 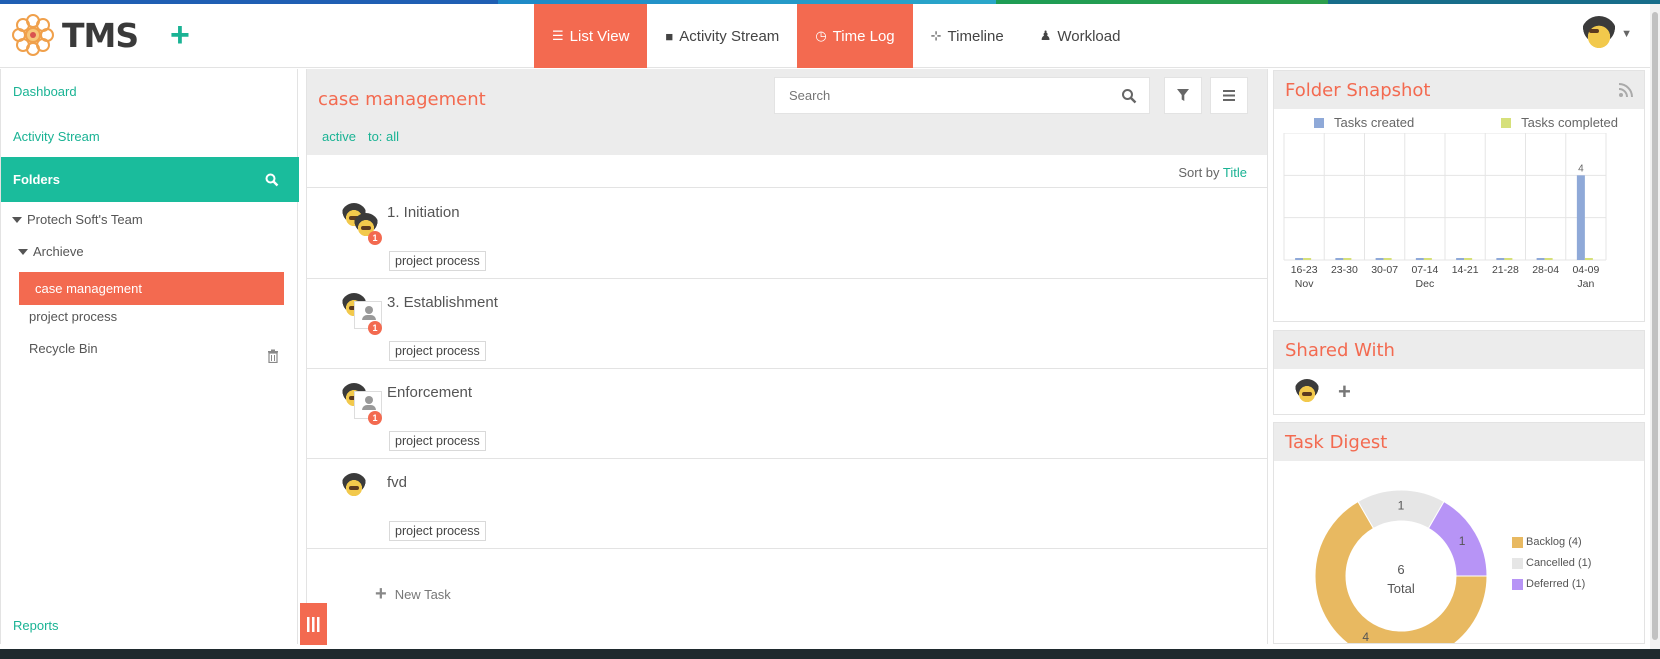 I want to click on task-row: fvd project process, so click(x=787, y=504).